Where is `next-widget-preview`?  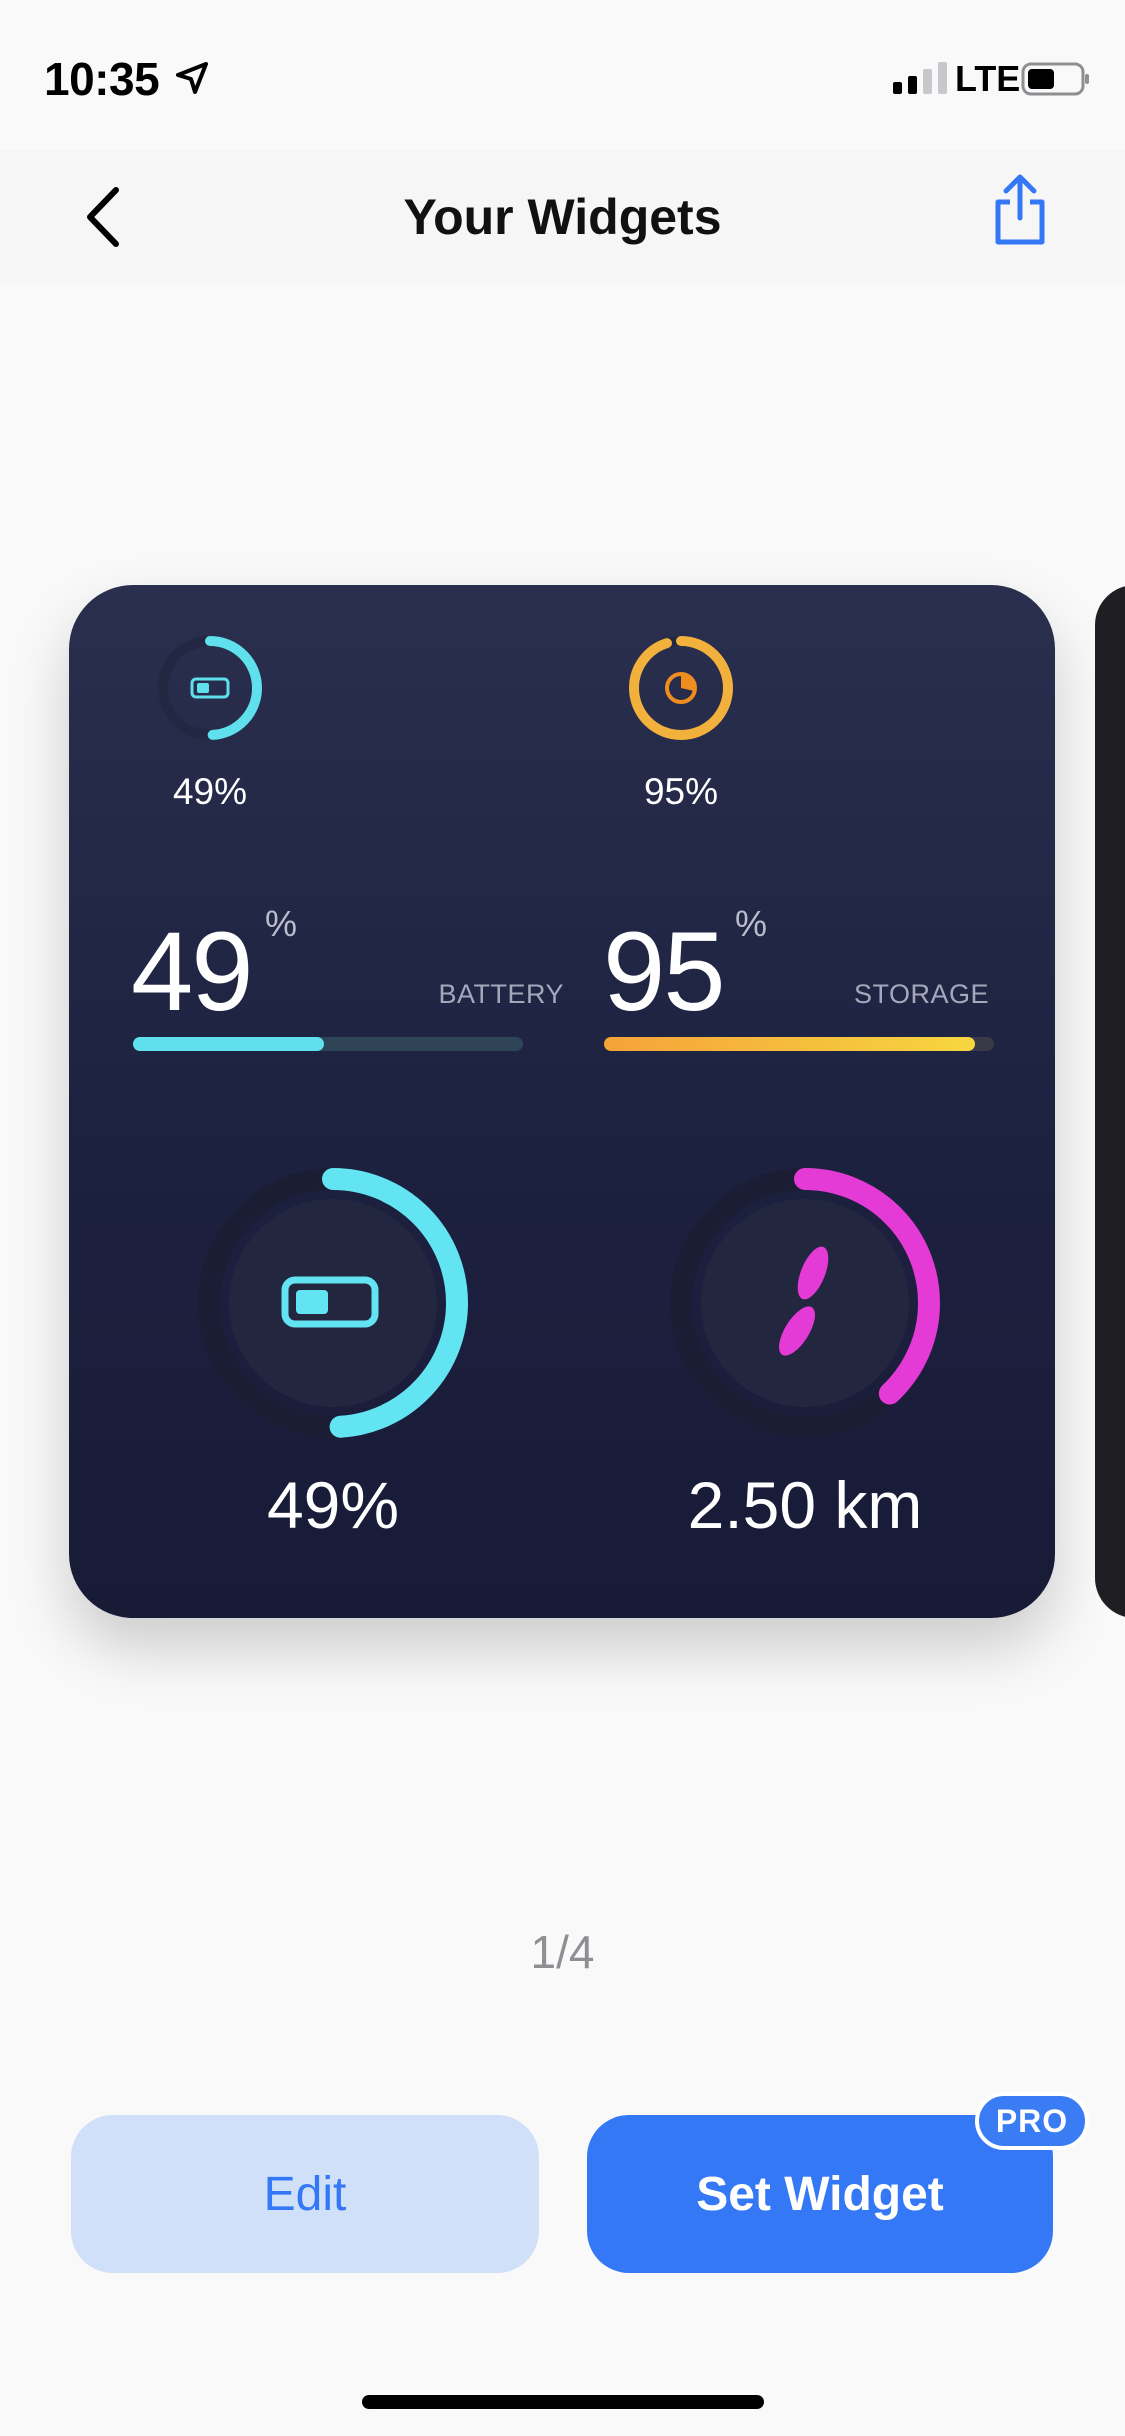 next-widget-preview is located at coordinates (1110, 1101).